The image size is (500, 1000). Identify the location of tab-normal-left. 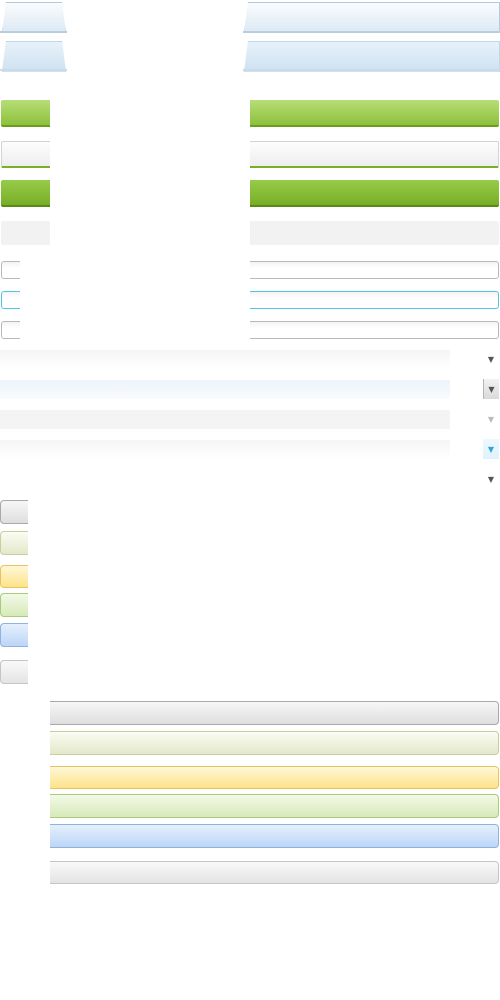
(34, 17).